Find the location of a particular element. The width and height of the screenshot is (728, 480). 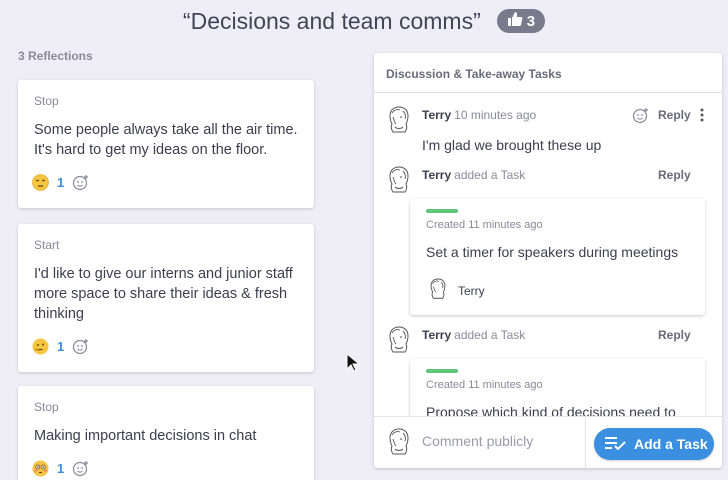

flushed-face-icon is located at coordinates (40, 468).